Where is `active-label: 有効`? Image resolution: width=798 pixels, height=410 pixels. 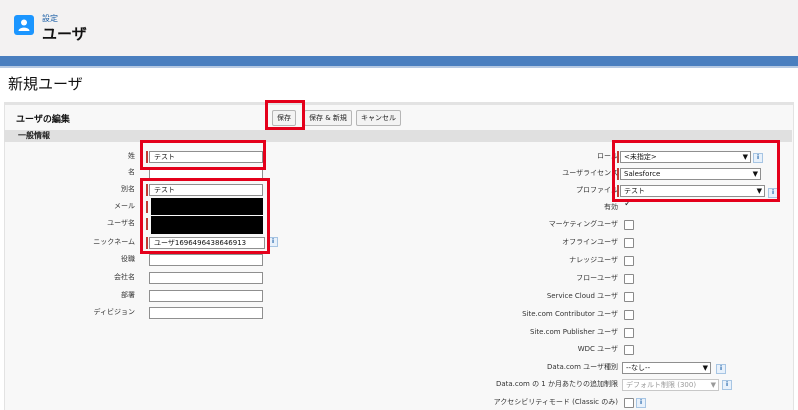 active-label: 有効 is located at coordinates (611, 207).